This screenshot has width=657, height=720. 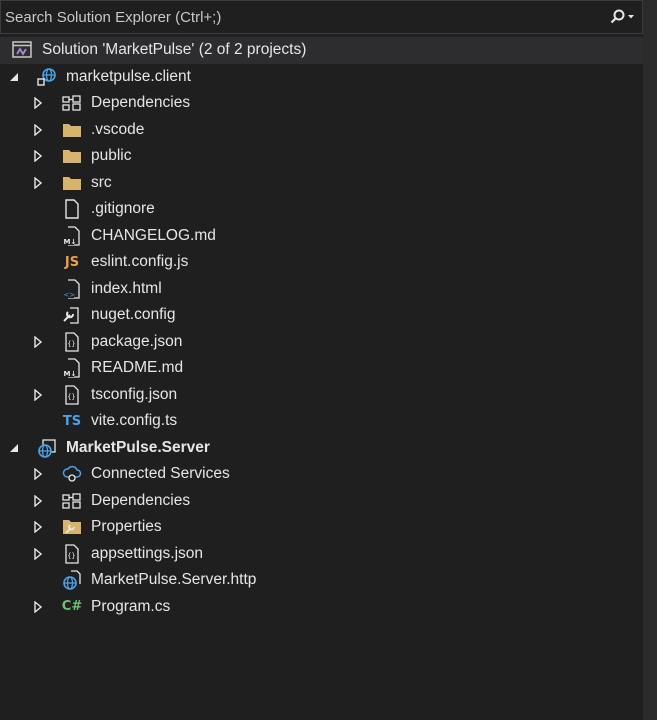 What do you see at coordinates (321, 50) in the screenshot?
I see `tree-item-solution: Solution 'MarketPulse' (2 of 2 projects)` at bounding box center [321, 50].